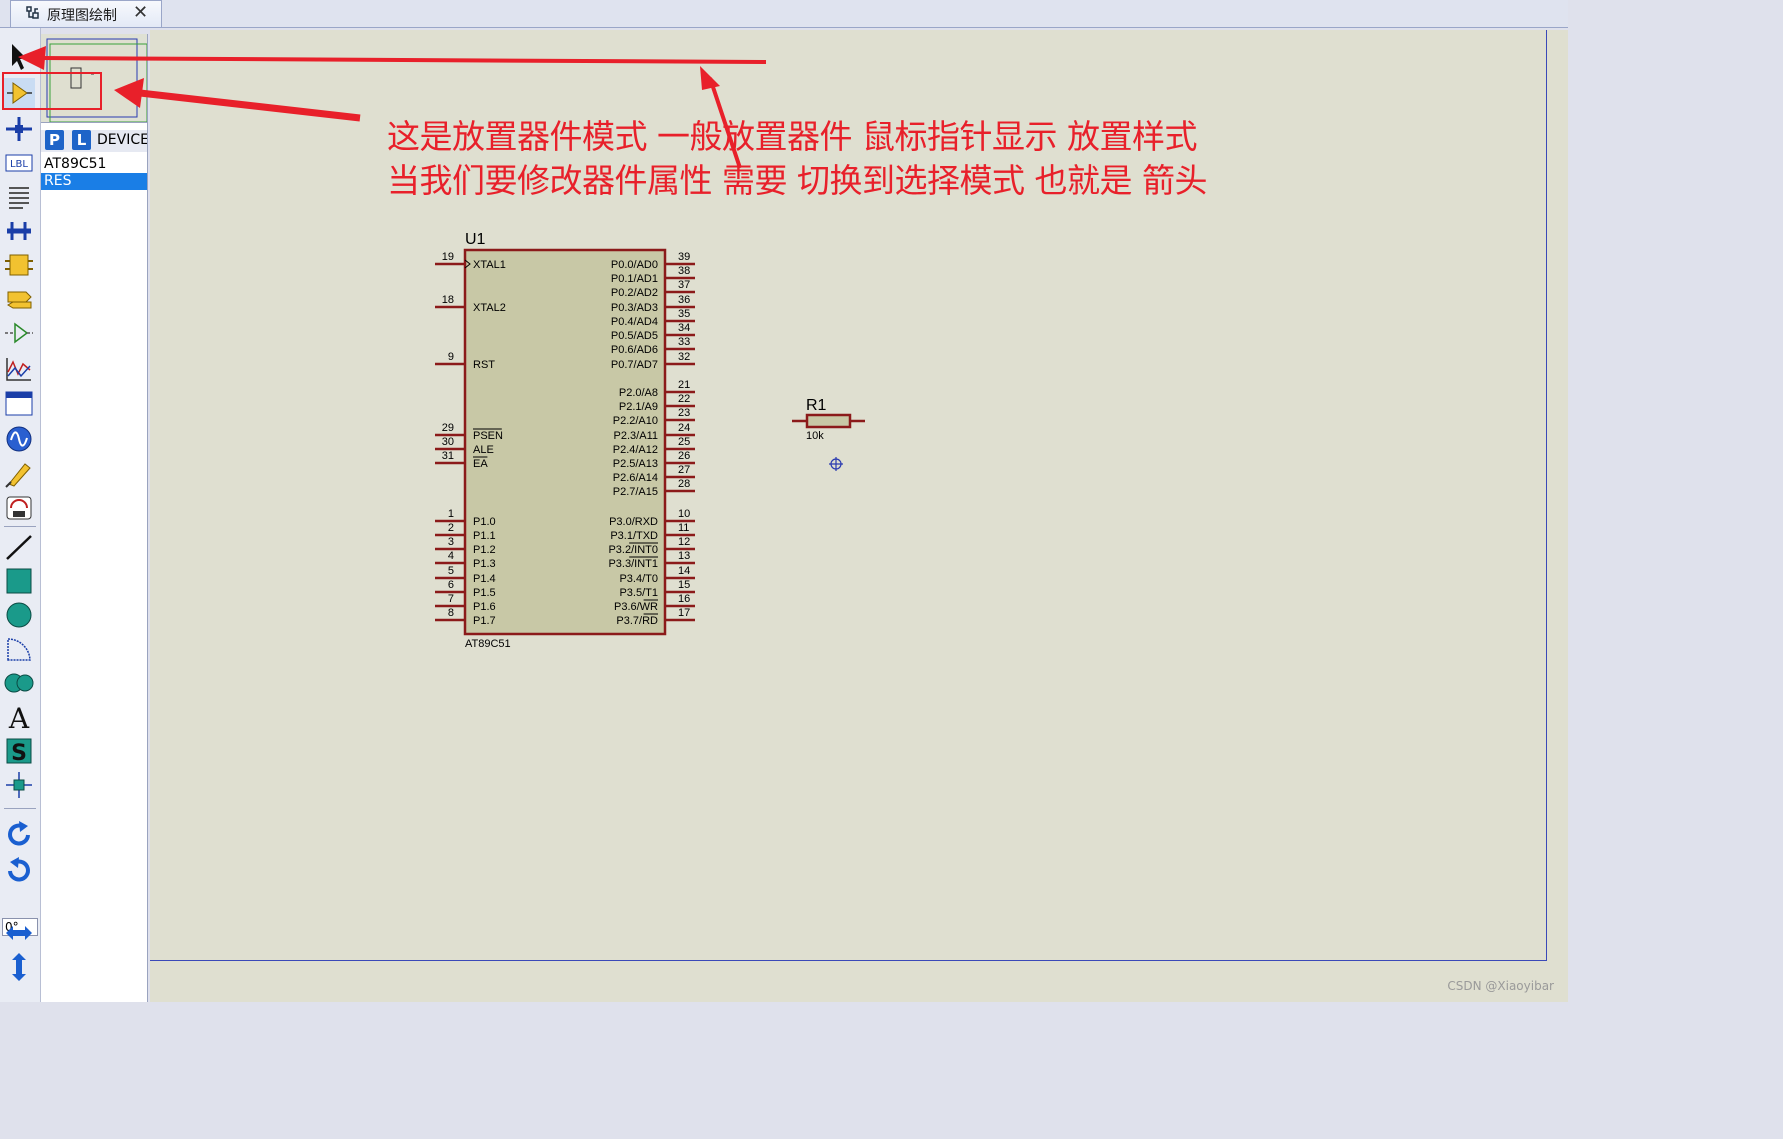 This screenshot has width=1783, height=1139. I want to click on symbol-icon: S, so click(19, 752).